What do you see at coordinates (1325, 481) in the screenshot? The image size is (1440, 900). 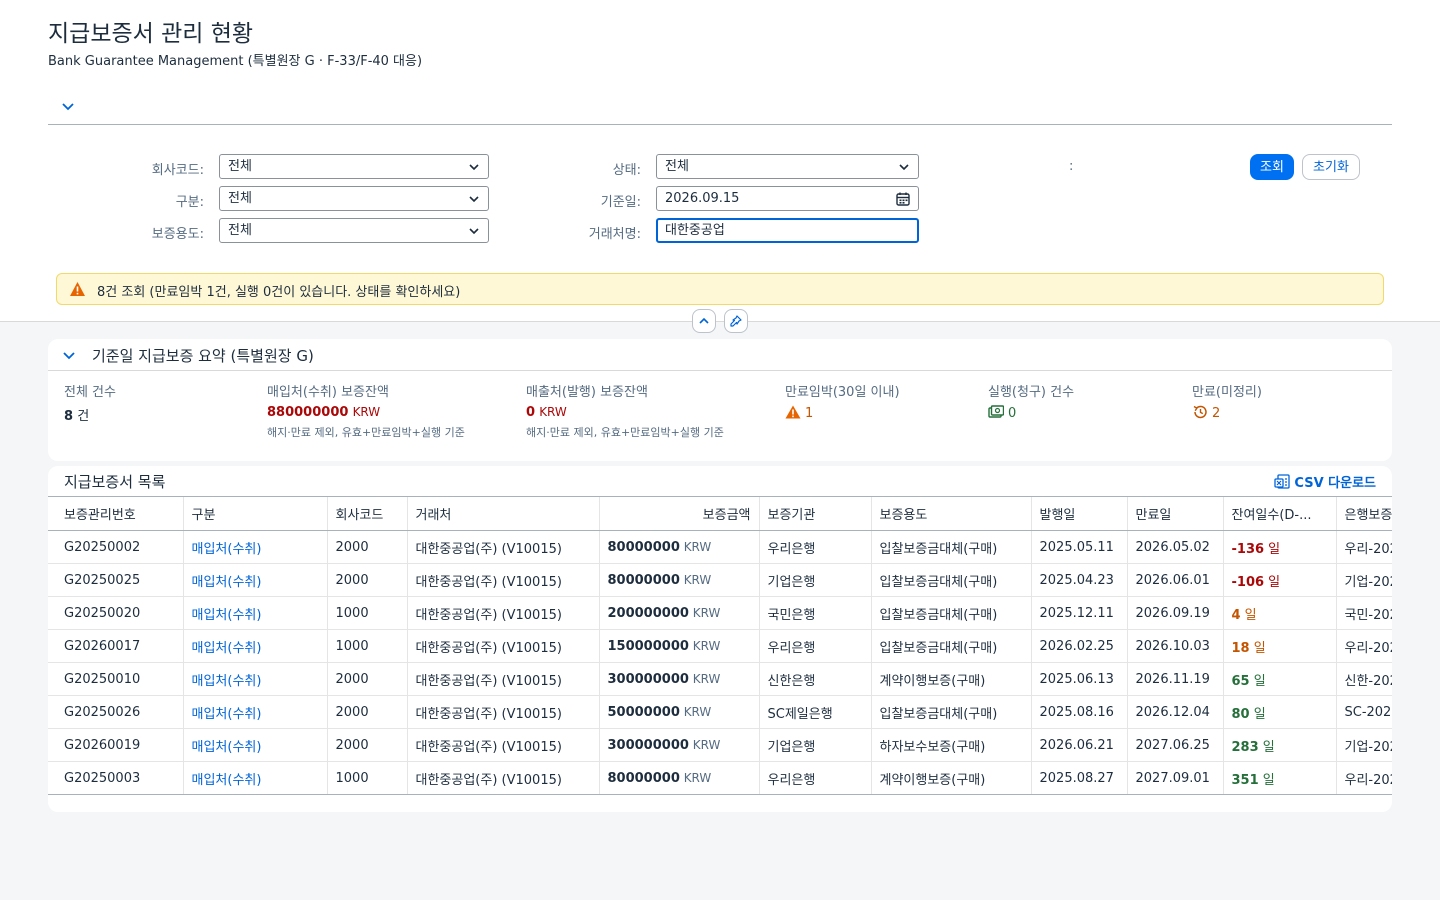 I see `csv-download-button: CSV 다운로드` at bounding box center [1325, 481].